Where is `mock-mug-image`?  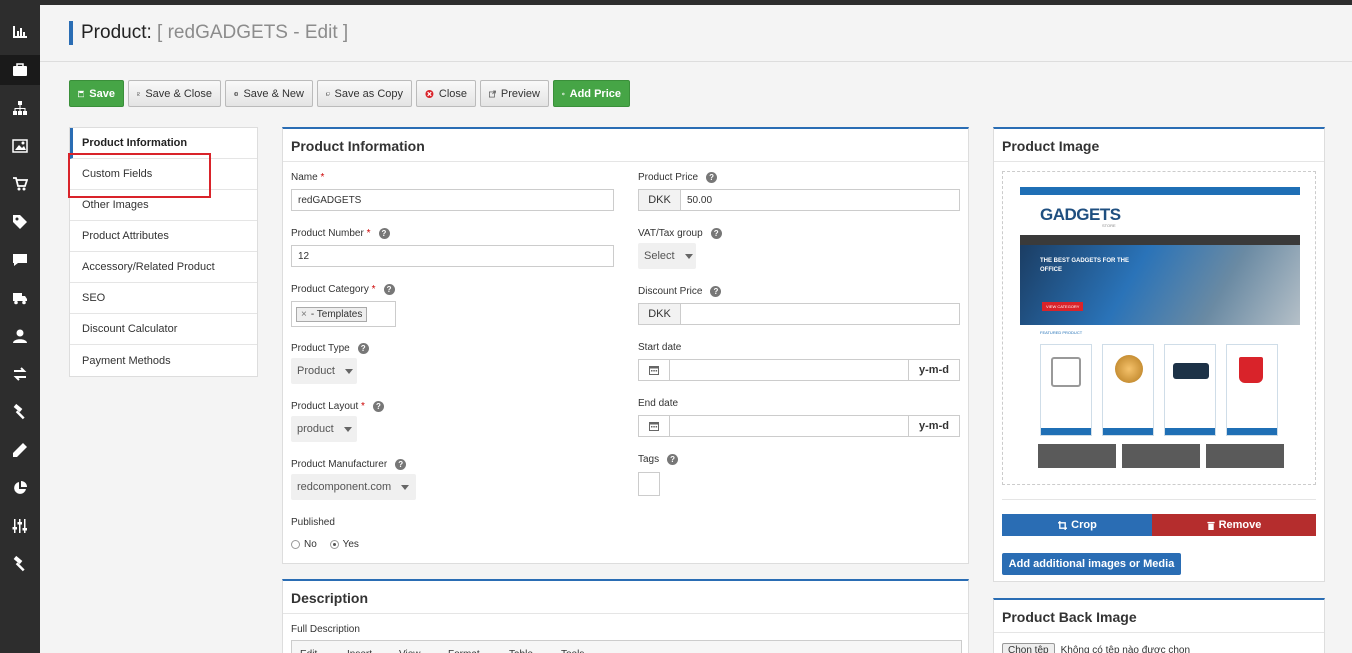
mock-mug-image is located at coordinates (1251, 370).